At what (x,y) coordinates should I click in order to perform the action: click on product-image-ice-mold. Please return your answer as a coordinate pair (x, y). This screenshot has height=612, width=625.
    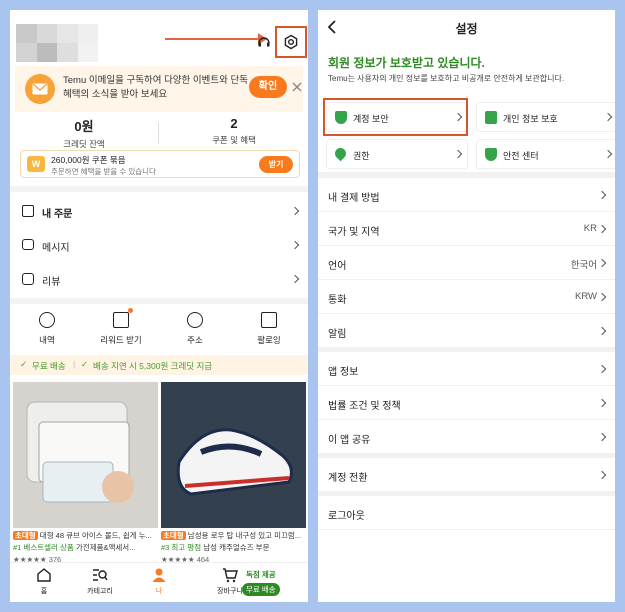
    Looking at the image, I should click on (85, 455).